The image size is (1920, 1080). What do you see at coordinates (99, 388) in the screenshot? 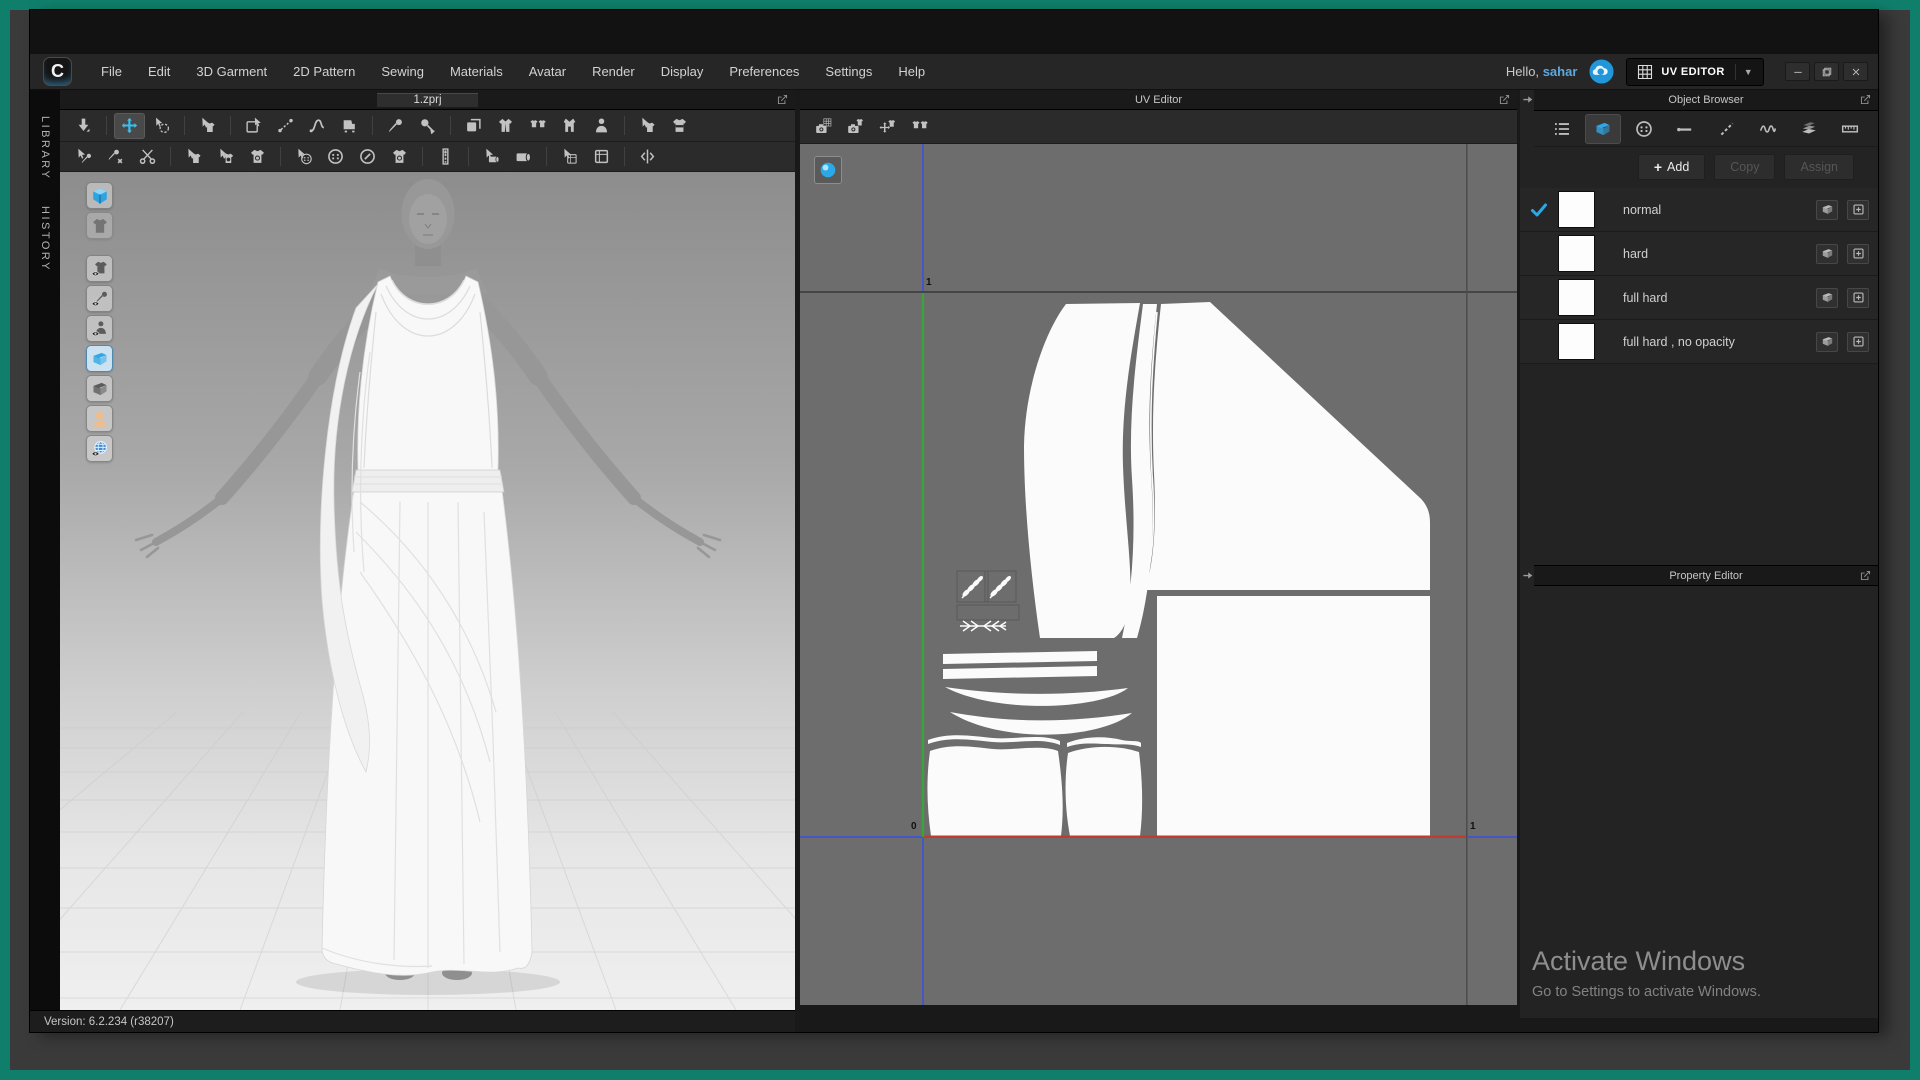
I see `fabric-back-icon` at bounding box center [99, 388].